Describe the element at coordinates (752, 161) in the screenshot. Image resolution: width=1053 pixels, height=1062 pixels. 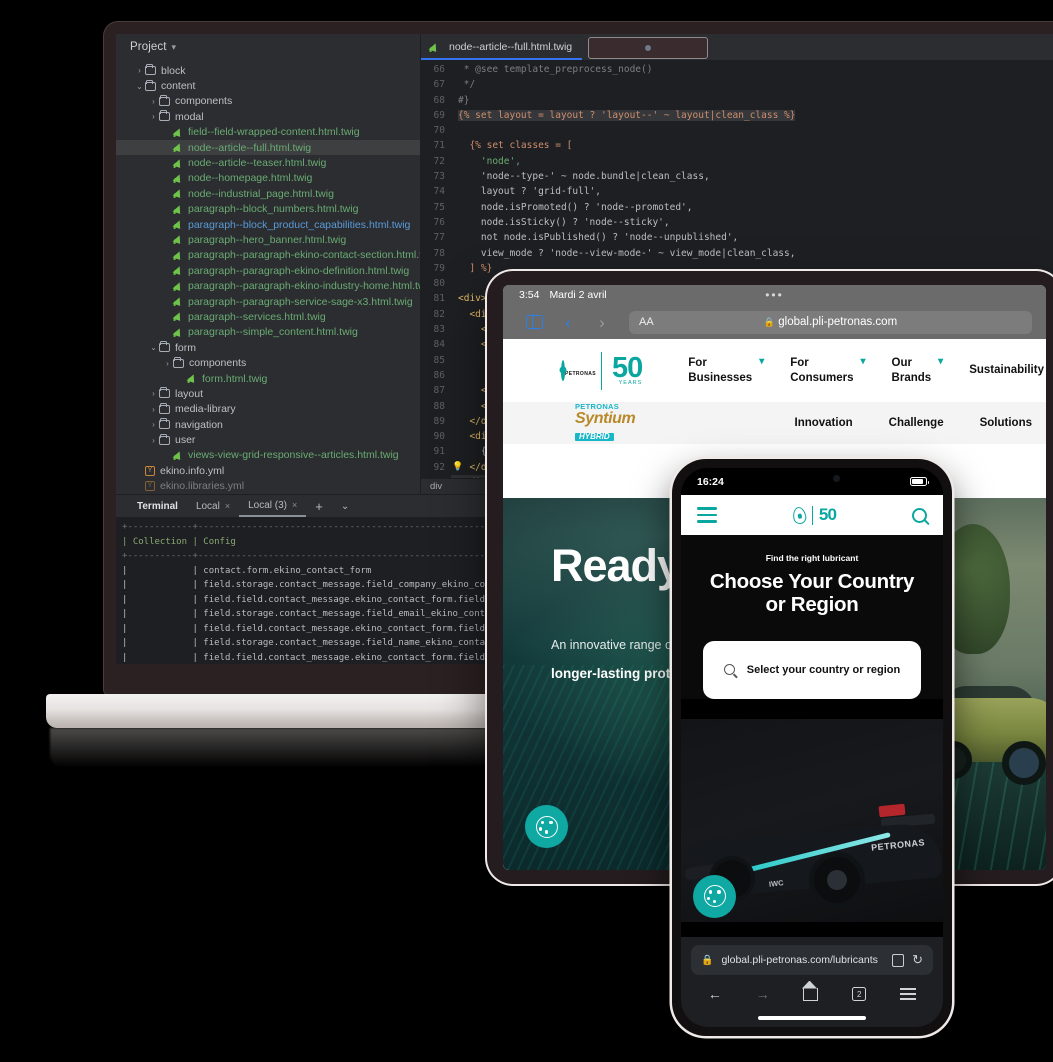
I see `code-line: 'node',` at that location.